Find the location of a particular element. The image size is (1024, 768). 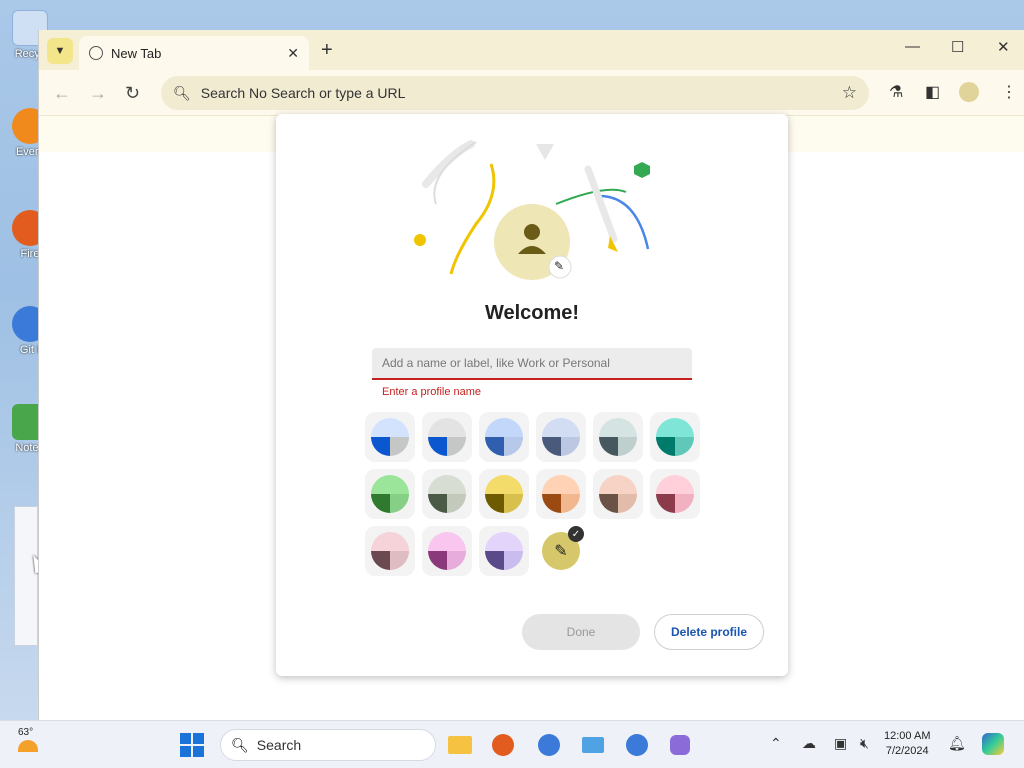

copilot-preview-icon is located at coordinates (993, 744).